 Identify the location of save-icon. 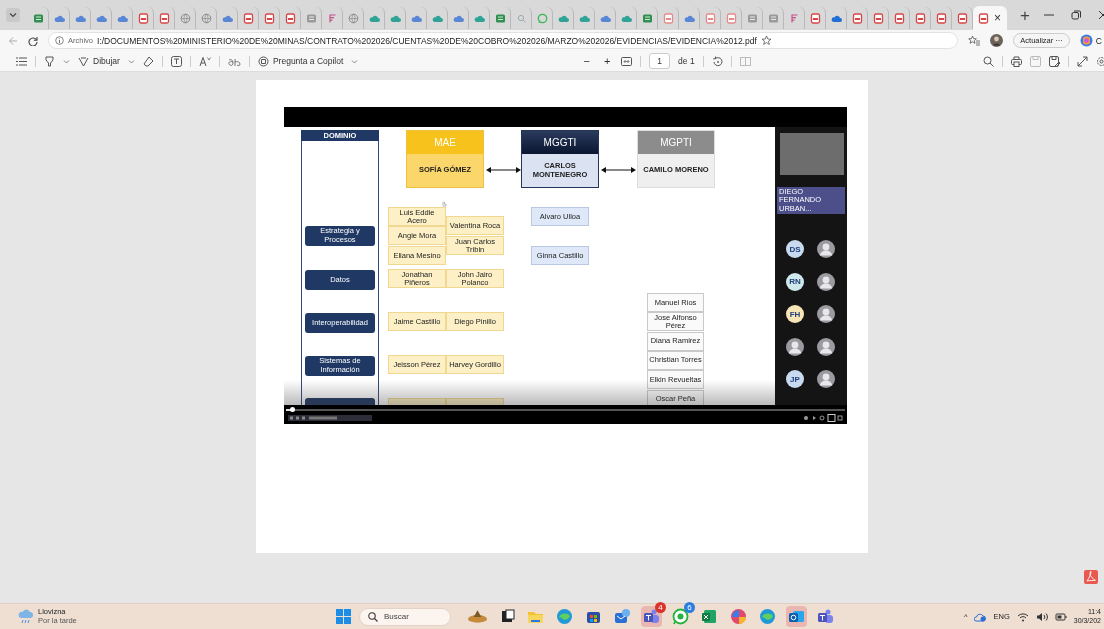
(1035, 61).